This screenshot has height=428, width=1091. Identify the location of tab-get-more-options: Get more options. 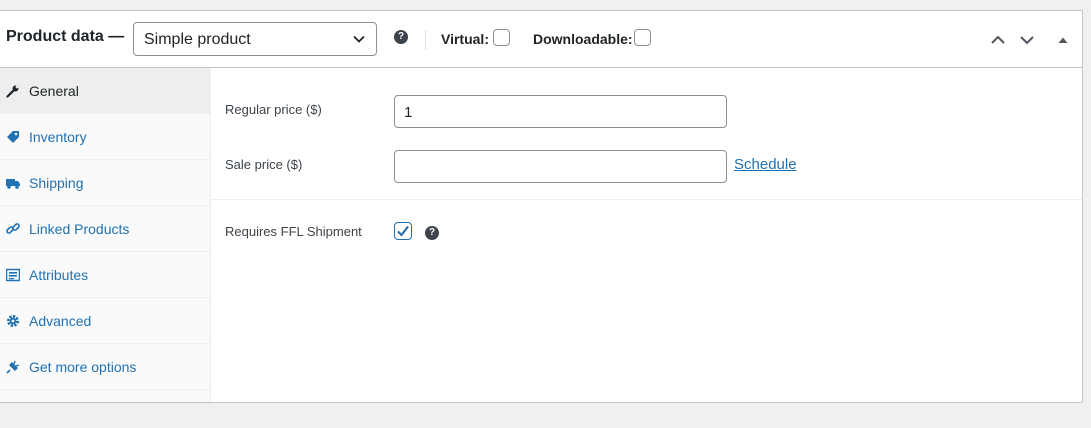
(105, 367).